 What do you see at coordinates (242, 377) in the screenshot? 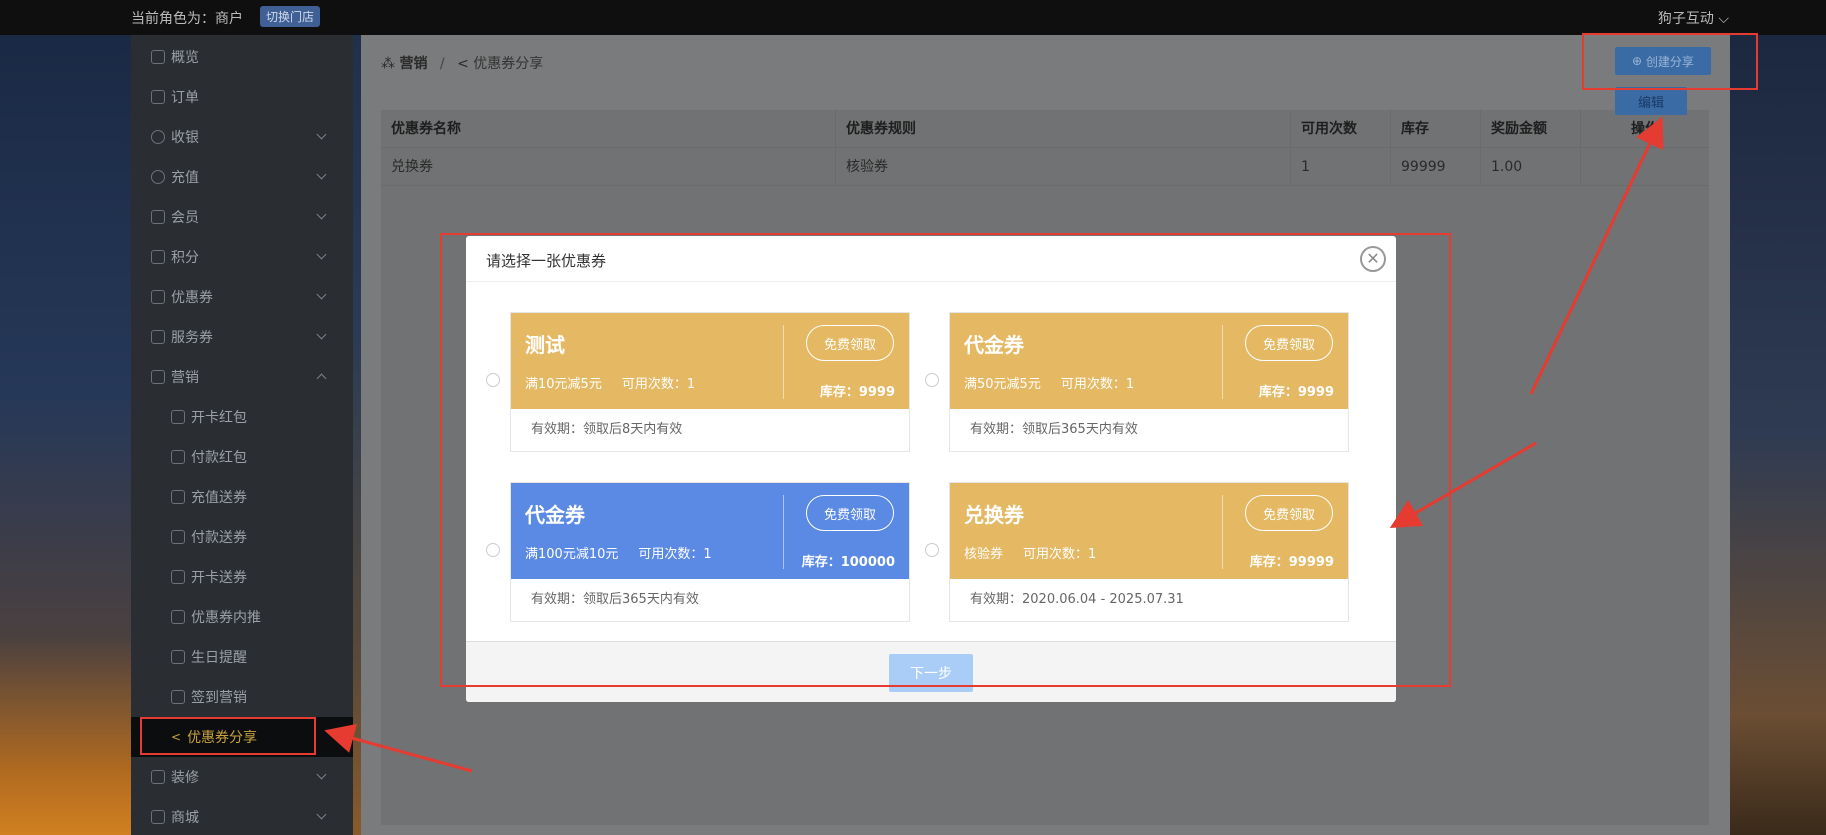
I see `sidebar-item-marketing: 营销` at bounding box center [242, 377].